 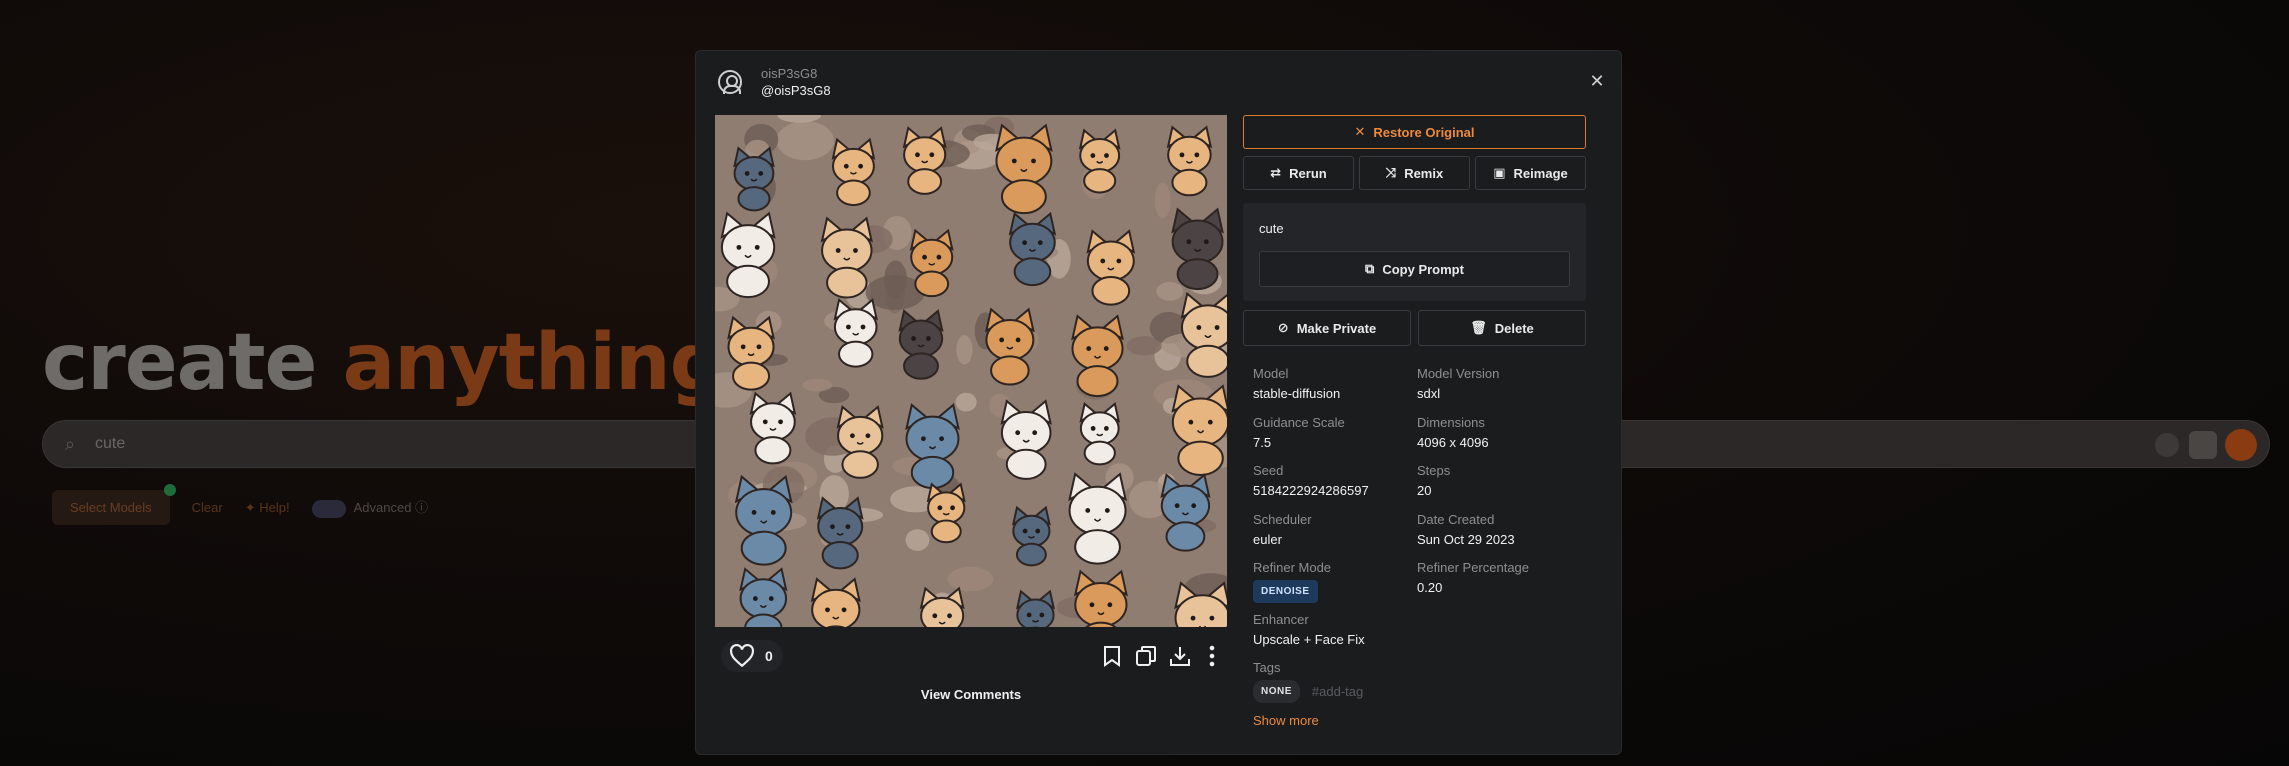 I want to click on user-avatar-icon, so click(x=730, y=82).